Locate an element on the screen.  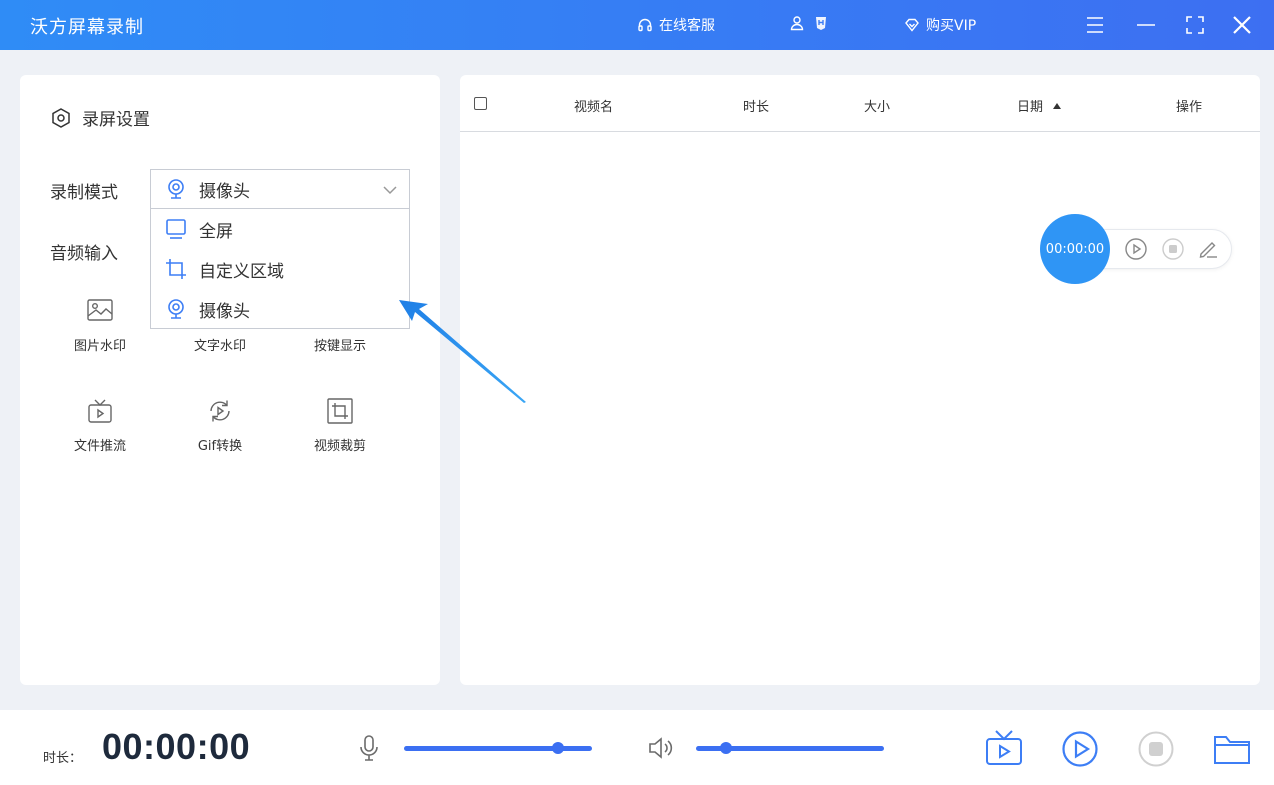
start-record-button is located at coordinates (1080, 749).